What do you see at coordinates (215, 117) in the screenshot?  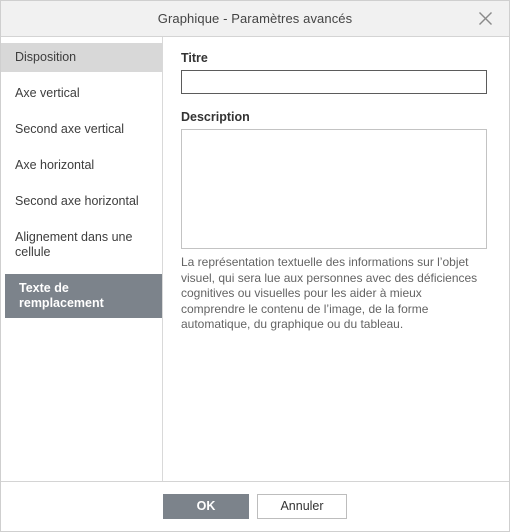 I see `description-field-label: Description` at bounding box center [215, 117].